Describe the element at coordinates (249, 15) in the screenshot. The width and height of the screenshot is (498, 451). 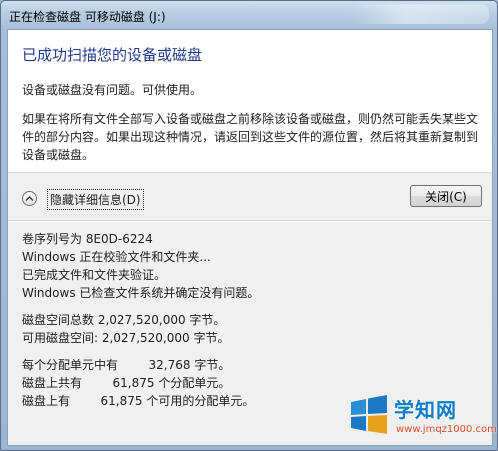
I see `title-bar: 正在检查磁盘 可移动磁盘 (J:)` at that location.